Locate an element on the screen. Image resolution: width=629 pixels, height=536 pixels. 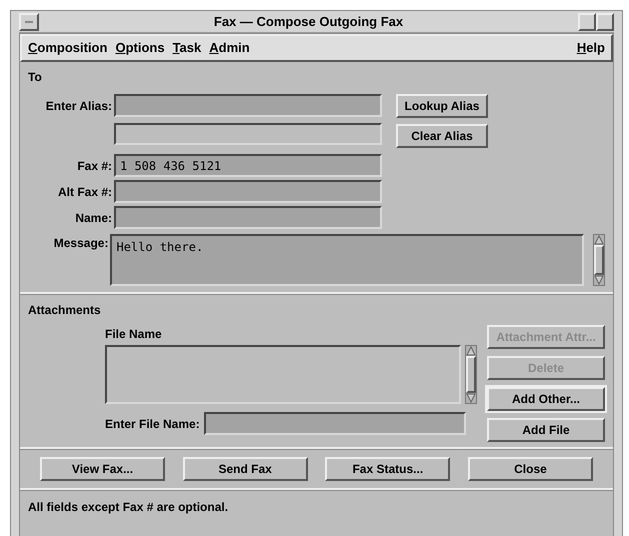
input-field: 1 508 436 5121 is located at coordinates (248, 165).